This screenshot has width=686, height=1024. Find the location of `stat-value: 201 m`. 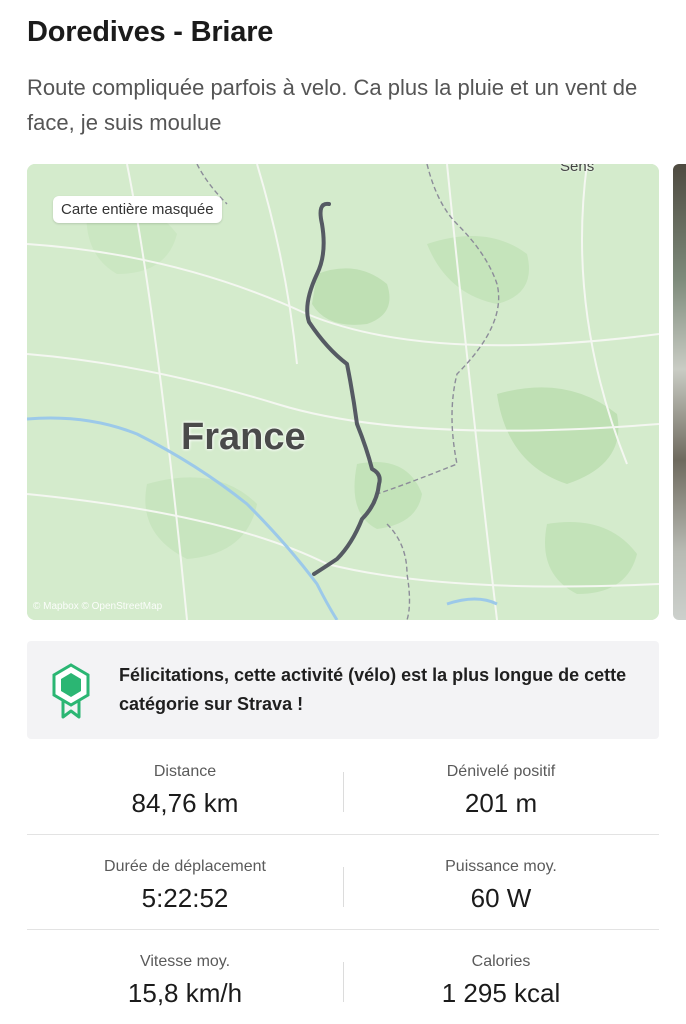

stat-value: 201 m is located at coordinates (501, 803).